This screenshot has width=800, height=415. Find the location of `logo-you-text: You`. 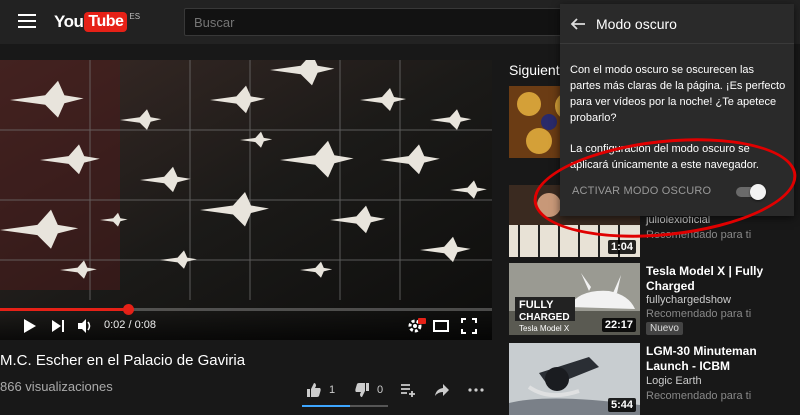

logo-you-text: You is located at coordinates (69, 21).